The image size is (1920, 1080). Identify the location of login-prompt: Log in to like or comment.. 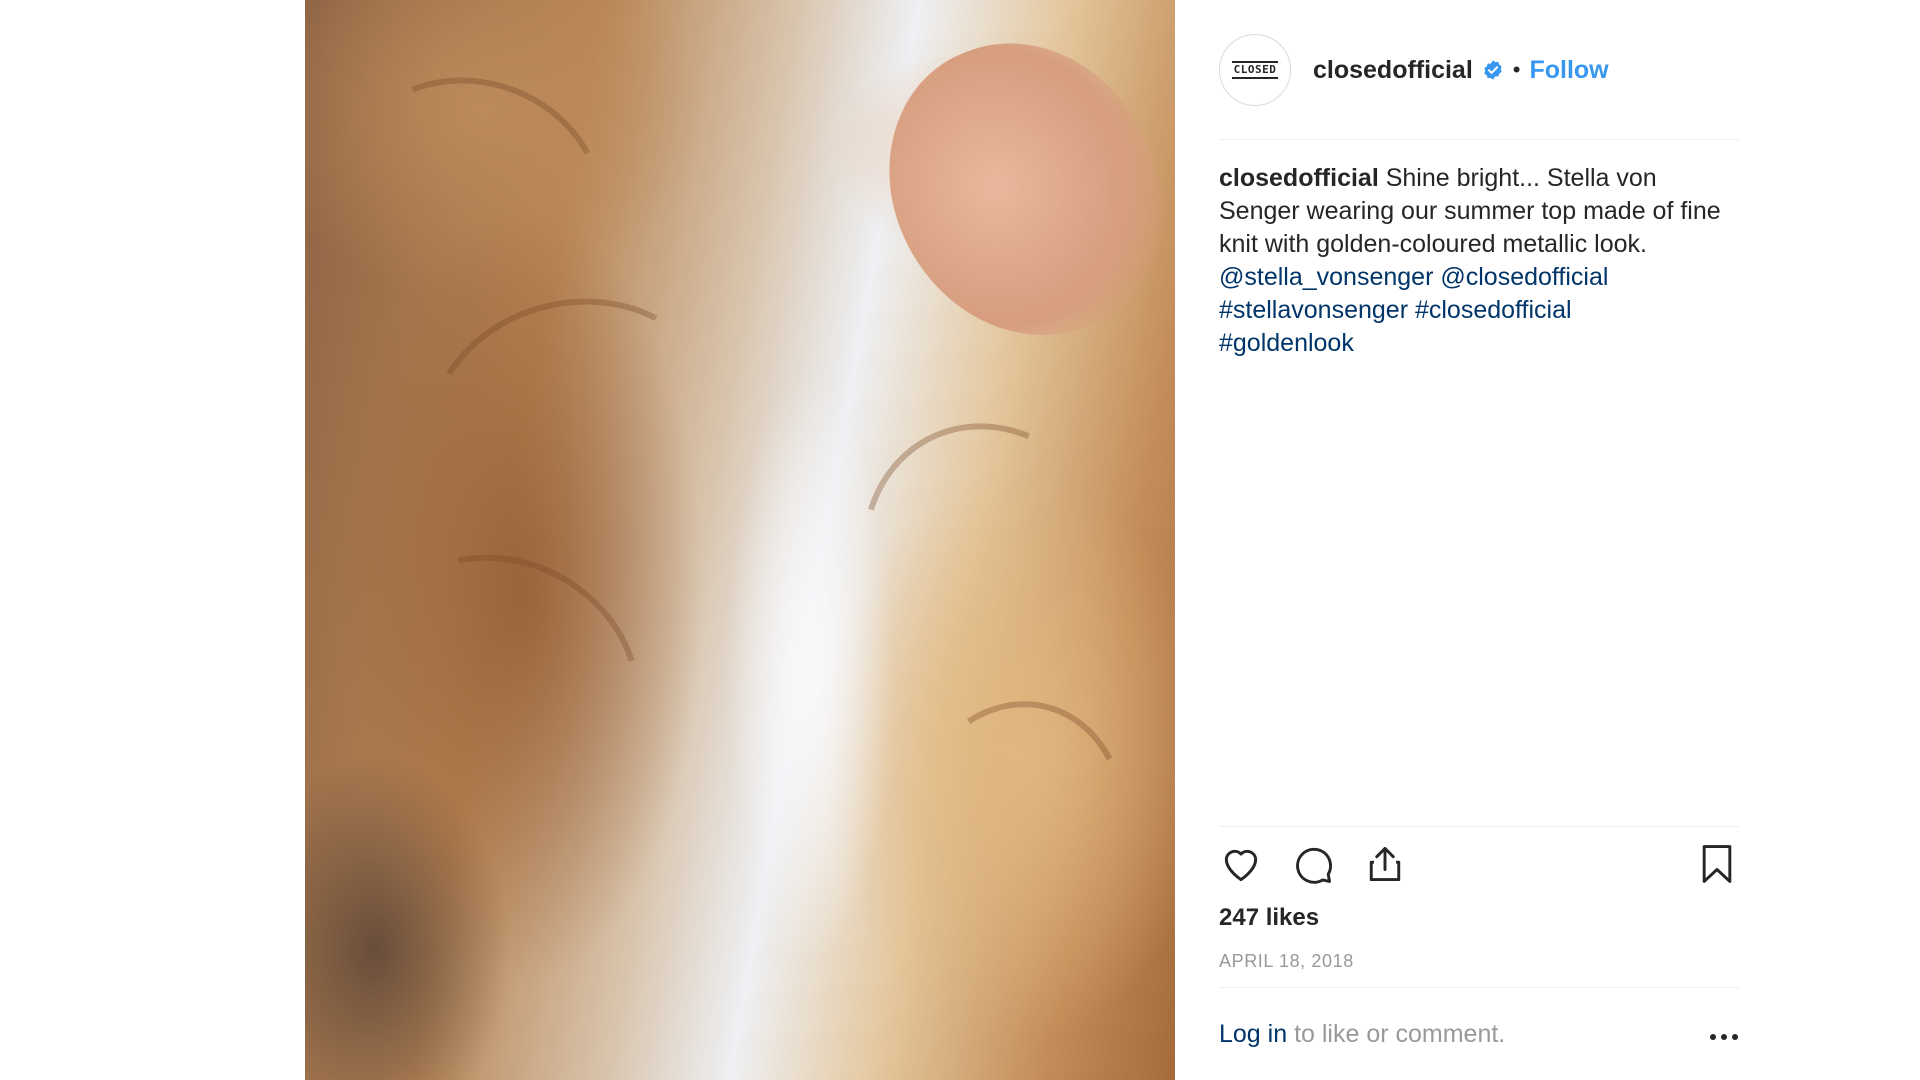
(1479, 1038).